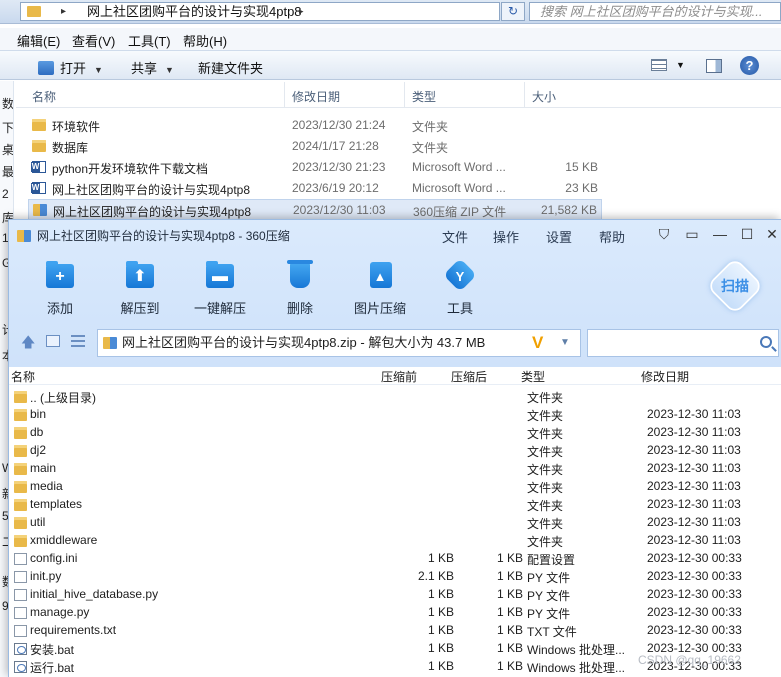 Image resolution: width=781 pixels, height=677 pixels. What do you see at coordinates (53, 341) in the screenshot?
I see `thumbnail-view-icon` at bounding box center [53, 341].